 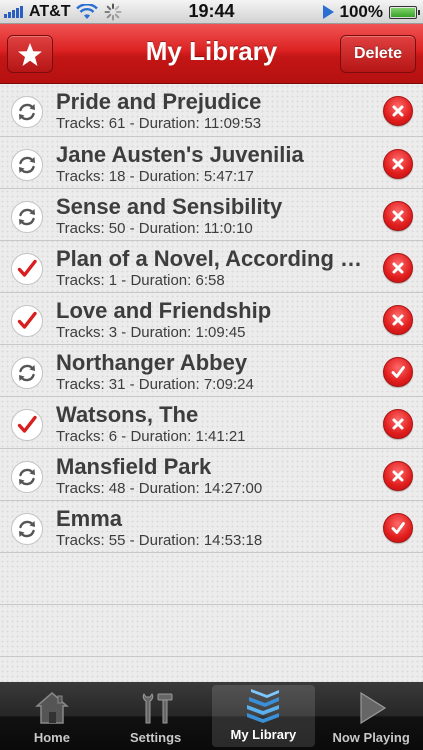 What do you see at coordinates (159, 488) in the screenshot?
I see `book-meta: Tracks: 48 - Duration: 14:27:00` at bounding box center [159, 488].